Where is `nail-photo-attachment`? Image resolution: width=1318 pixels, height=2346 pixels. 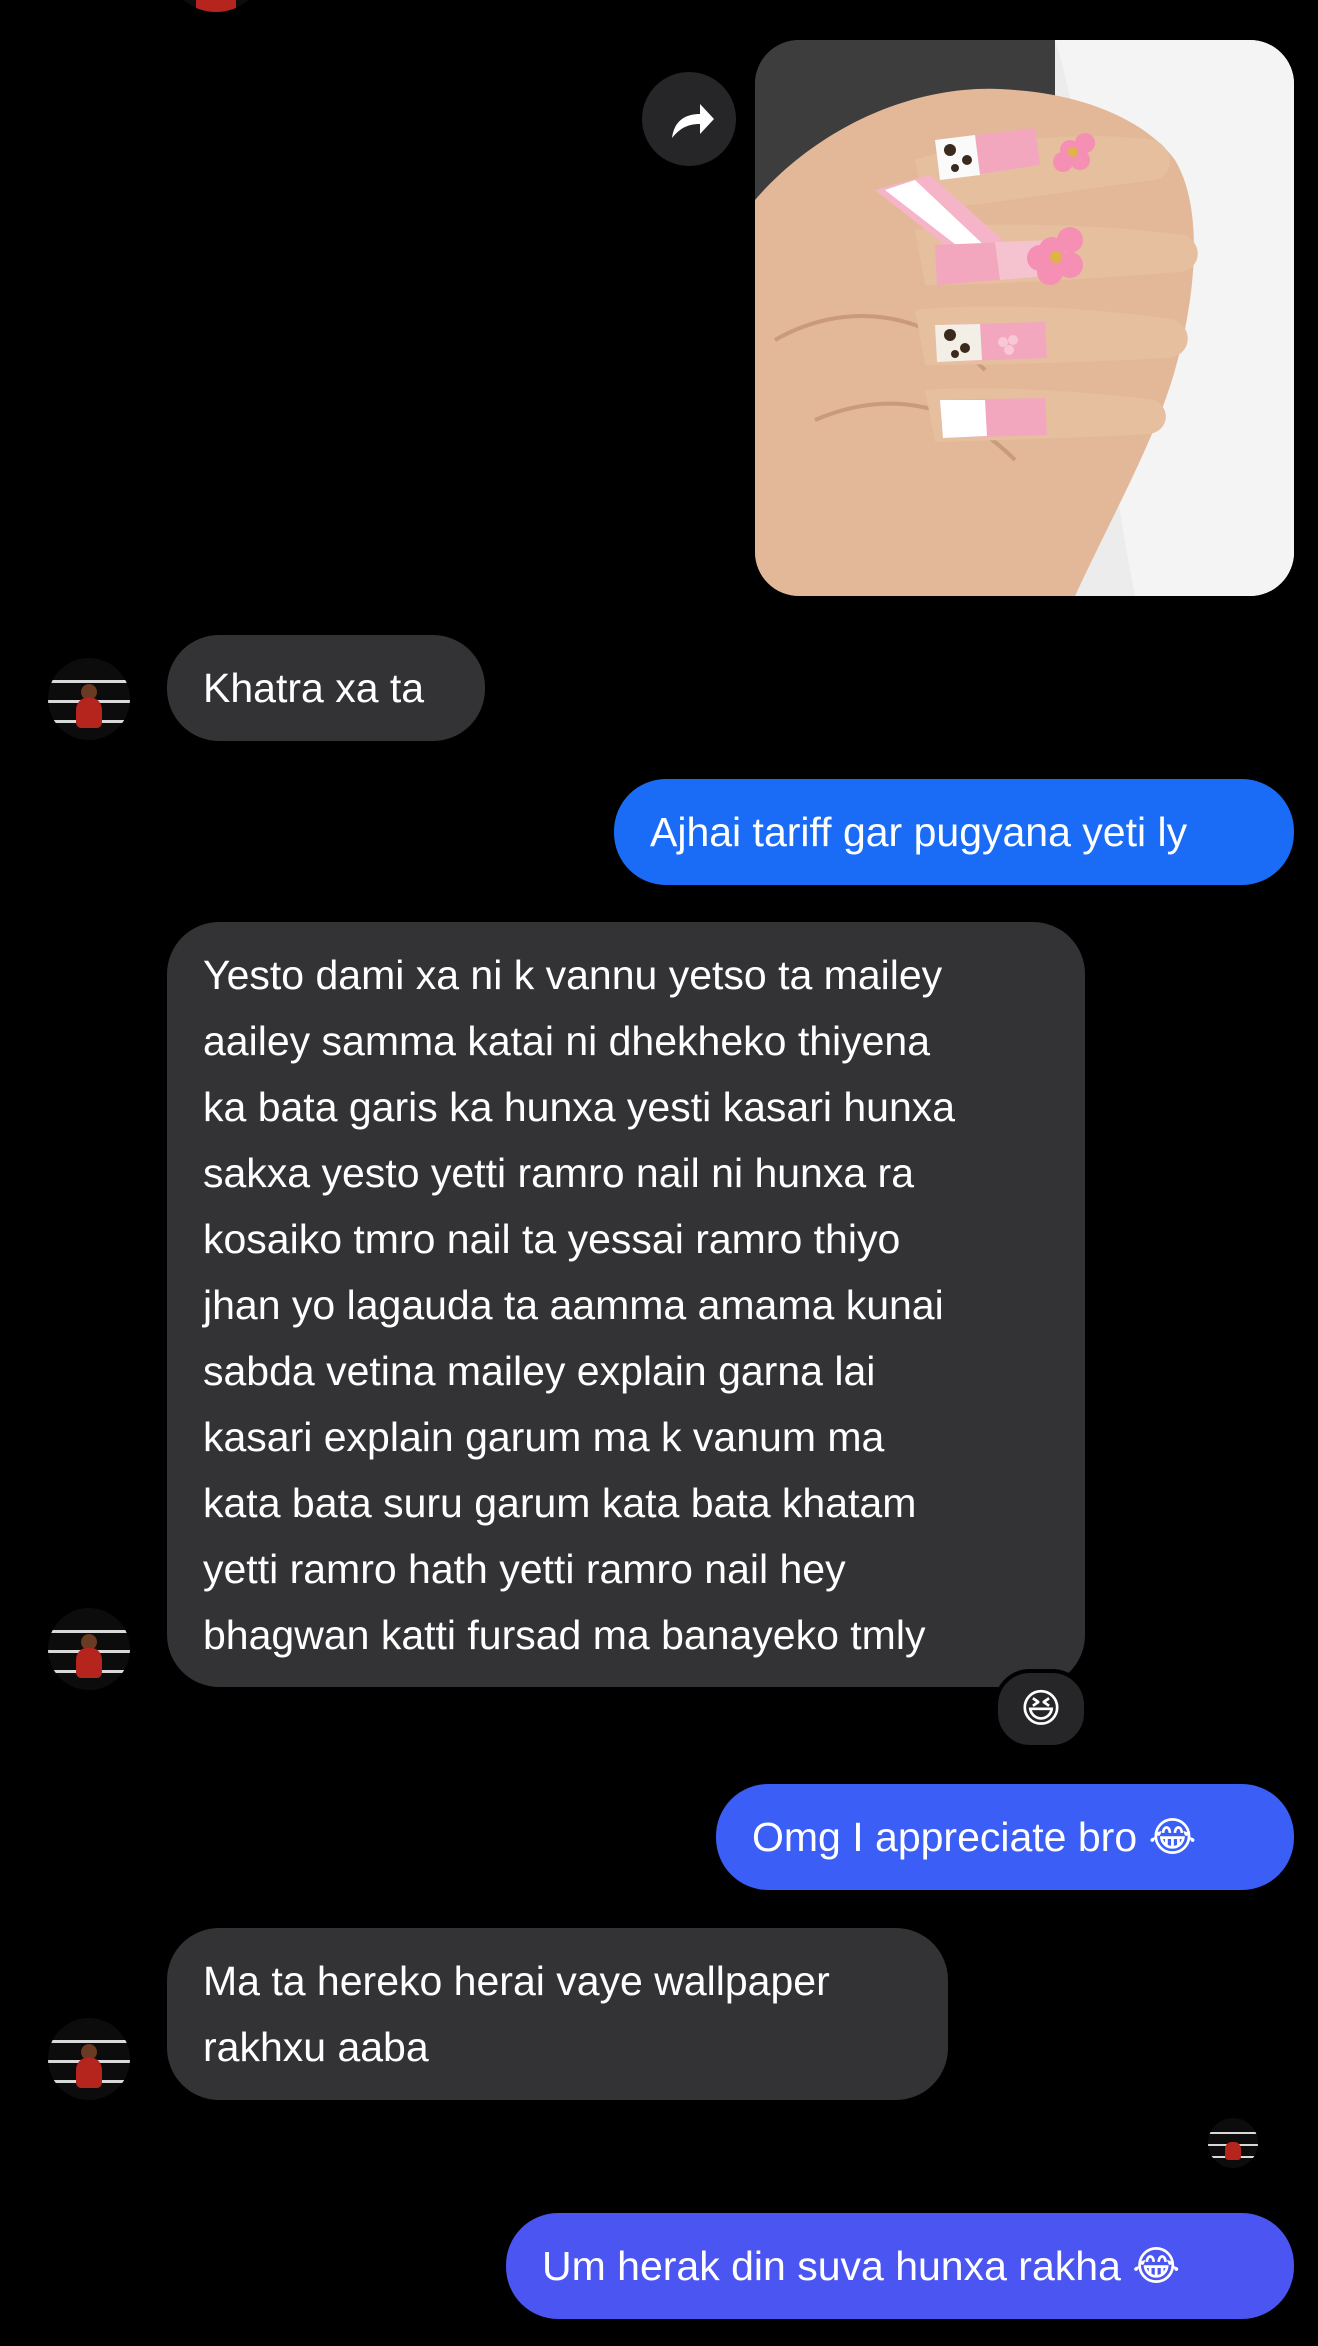 nail-photo-attachment is located at coordinates (1024, 318).